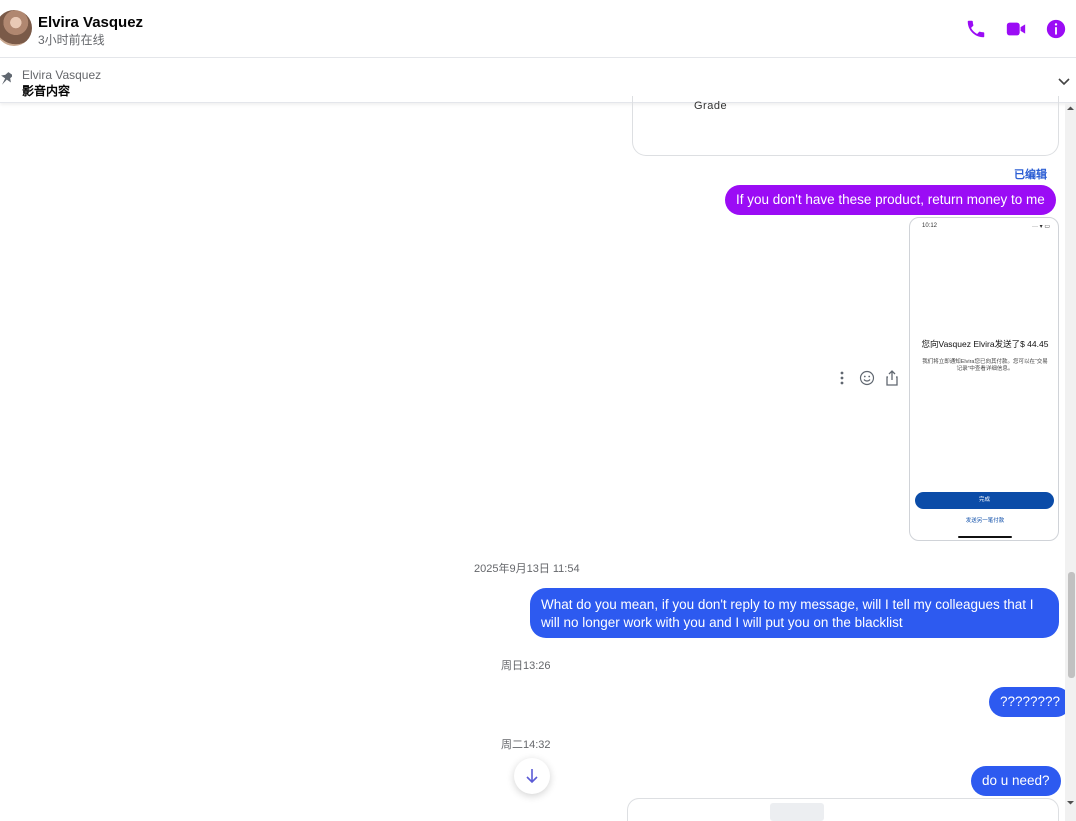  Describe the element at coordinates (985, 521) in the screenshot. I see `screenshot-link: 发送另一笔付款` at that location.